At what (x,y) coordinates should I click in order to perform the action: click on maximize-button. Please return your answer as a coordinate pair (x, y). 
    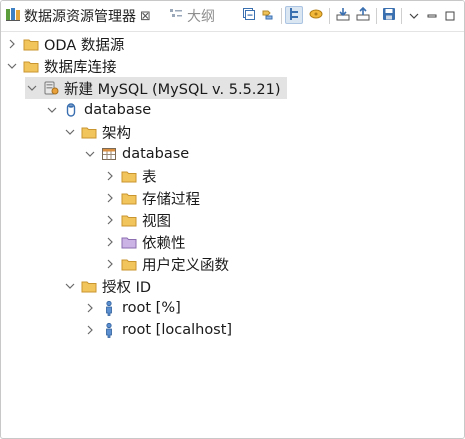
    Looking at the image, I should click on (450, 15).